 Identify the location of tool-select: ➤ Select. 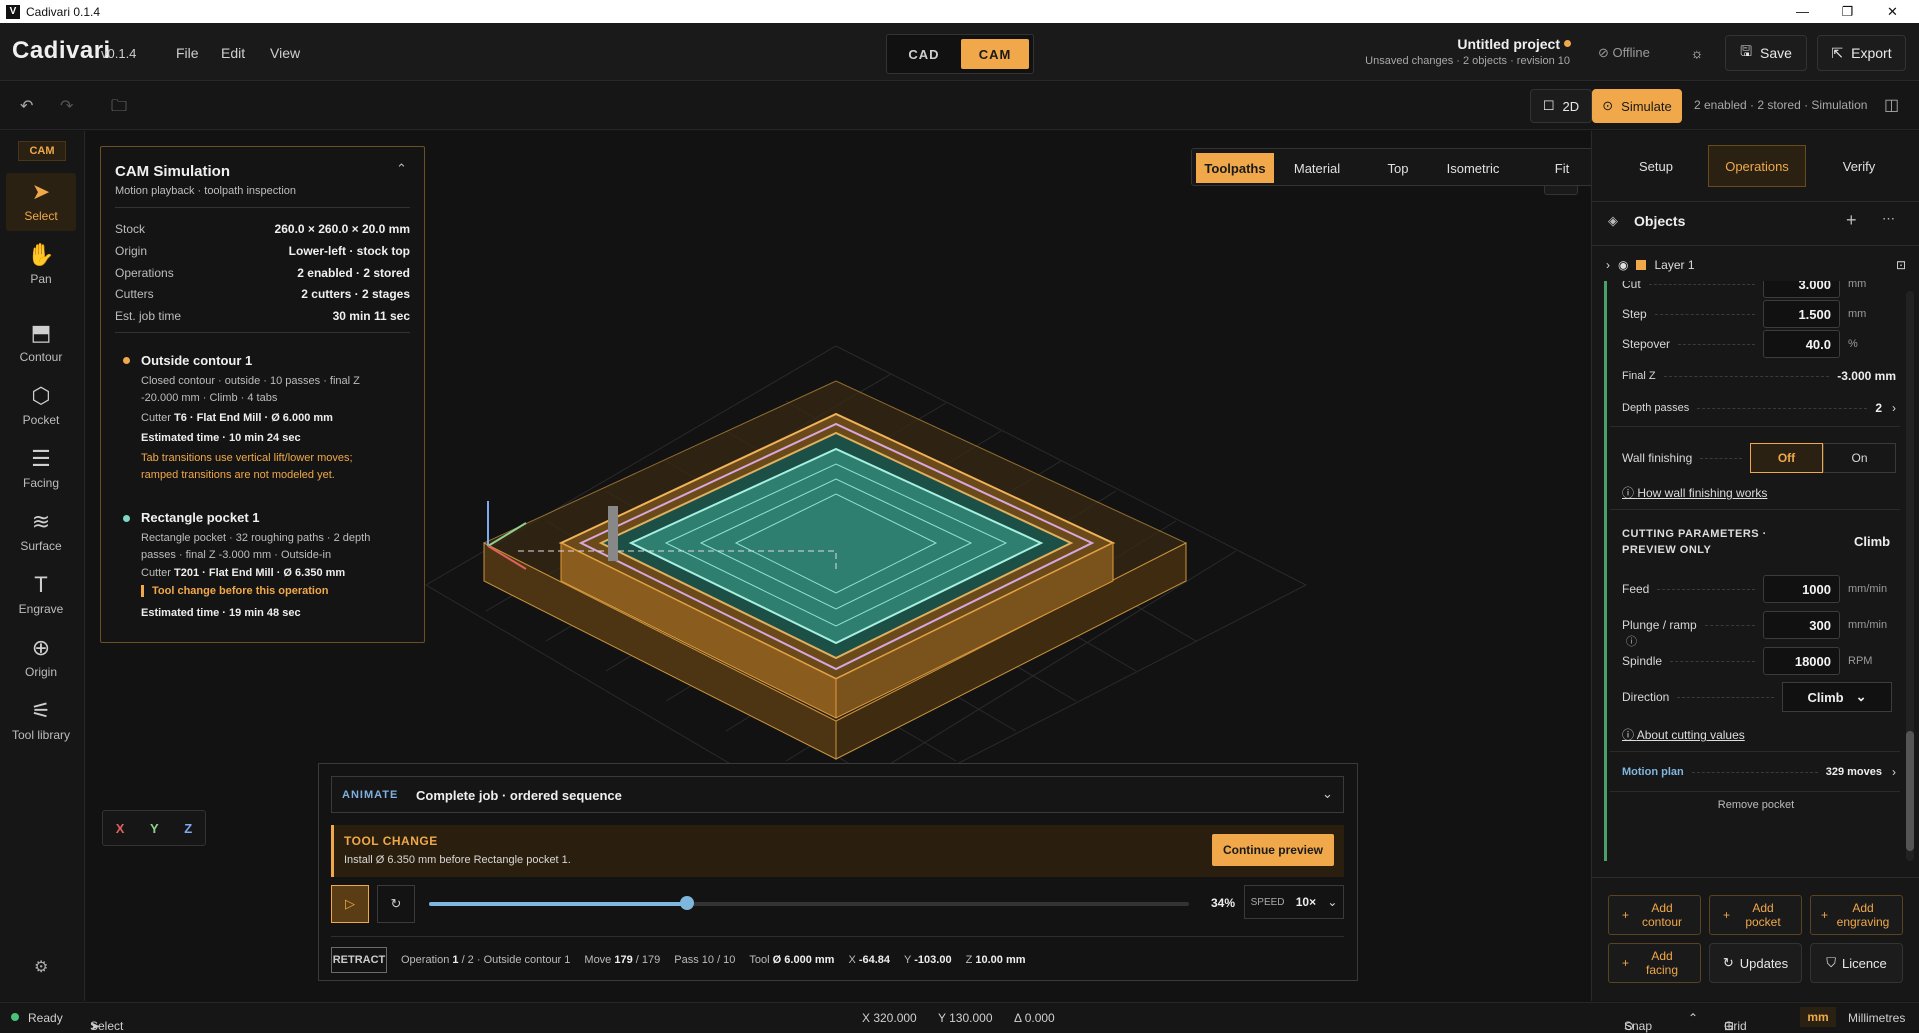
(41, 202).